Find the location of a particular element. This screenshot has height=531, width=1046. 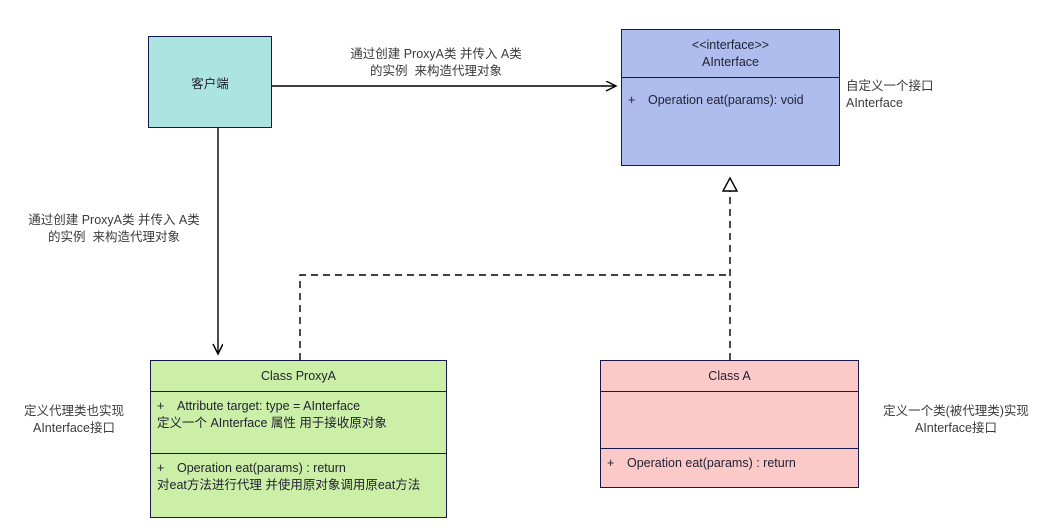

classa-title-section: Class A is located at coordinates (729, 376).